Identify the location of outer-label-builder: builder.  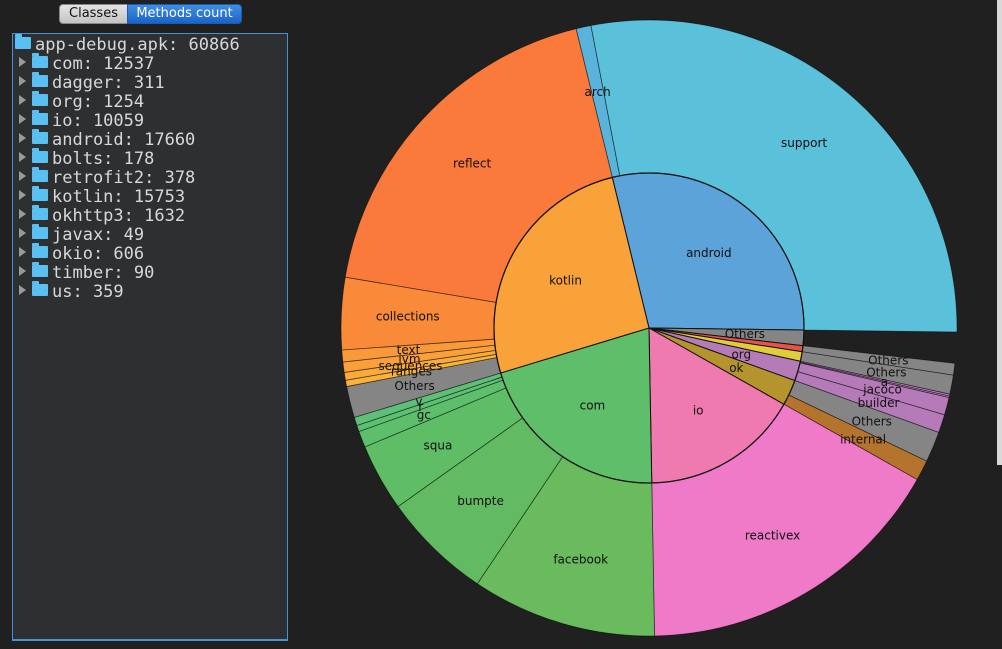
(879, 403).